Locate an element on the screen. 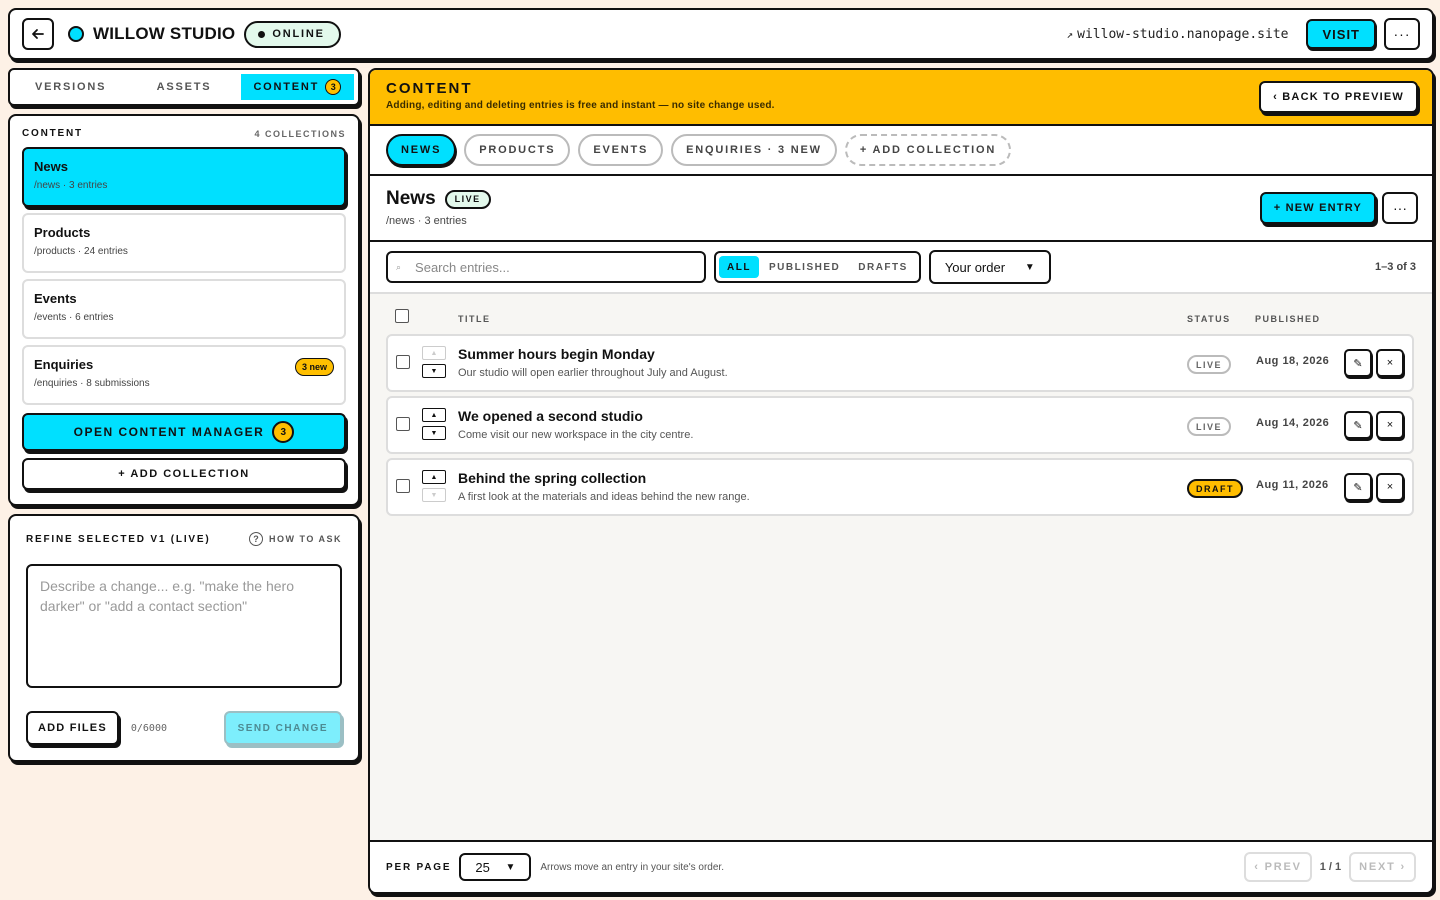 The width and height of the screenshot is (1440, 900). sort-order-select: Your order ▼ is located at coordinates (989, 267).